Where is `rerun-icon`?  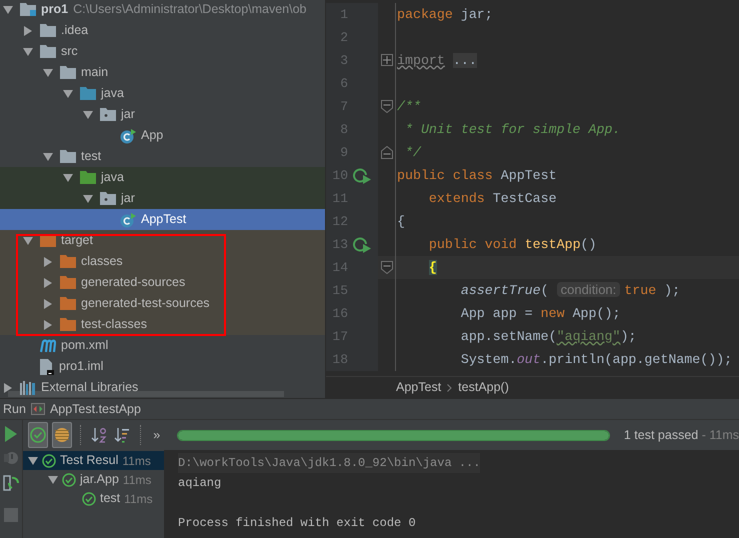
rerun-icon is located at coordinates (11, 483).